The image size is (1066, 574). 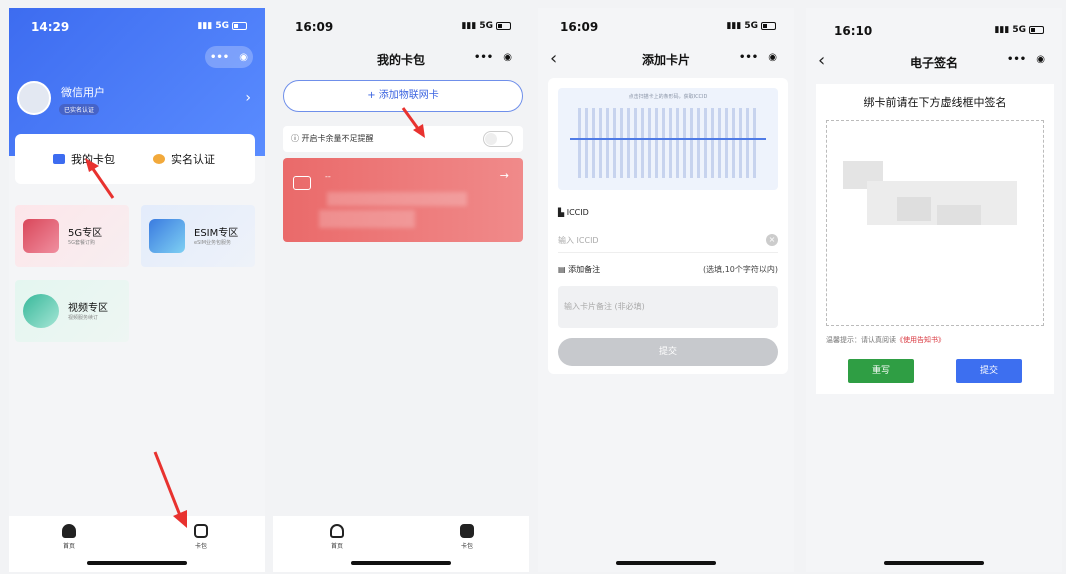 What do you see at coordinates (562, 212) in the screenshot?
I see `card-icon: ▙` at bounding box center [562, 212].